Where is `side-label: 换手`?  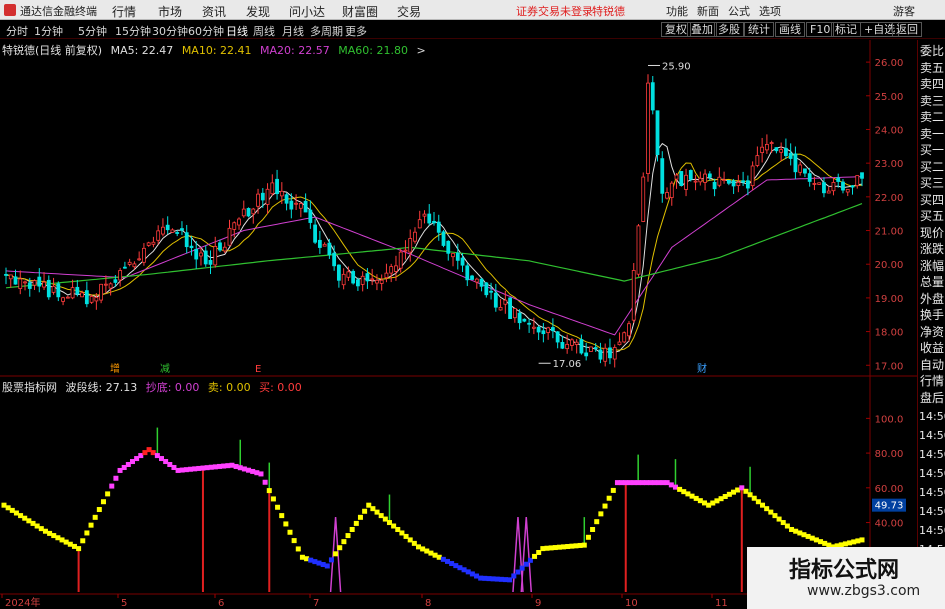
side-label: 换手 is located at coordinates (932, 315).